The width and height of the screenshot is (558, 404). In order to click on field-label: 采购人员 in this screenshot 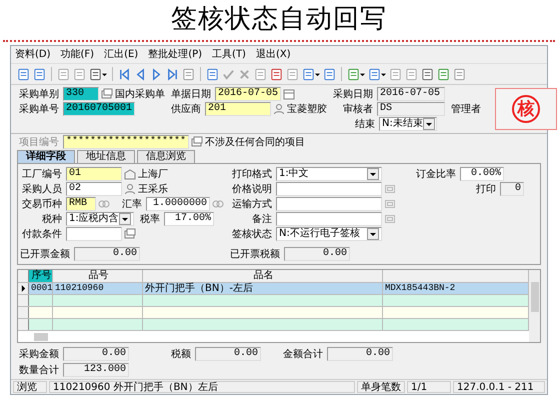, I will do `click(42, 189)`.